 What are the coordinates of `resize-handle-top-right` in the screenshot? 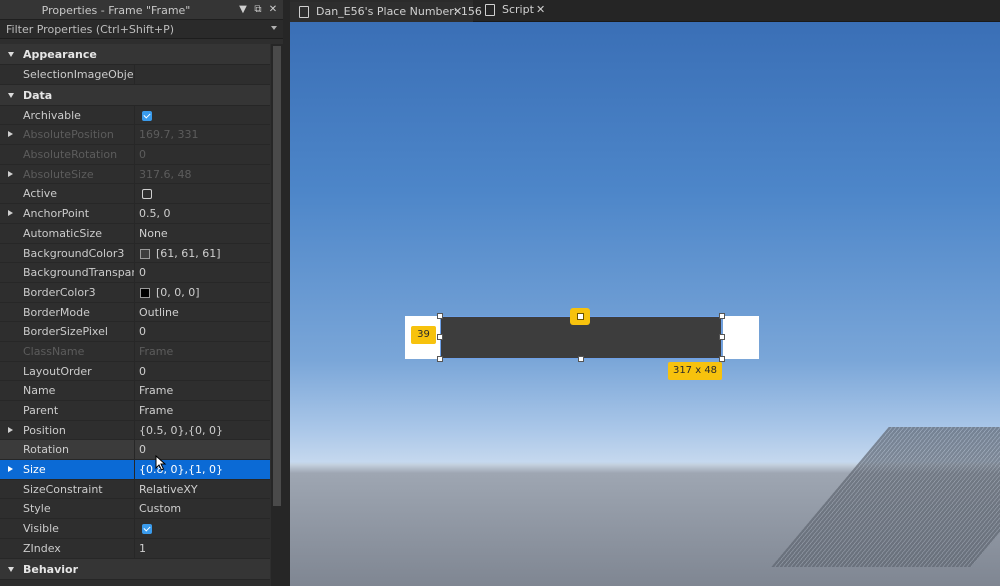 It's located at (722, 316).